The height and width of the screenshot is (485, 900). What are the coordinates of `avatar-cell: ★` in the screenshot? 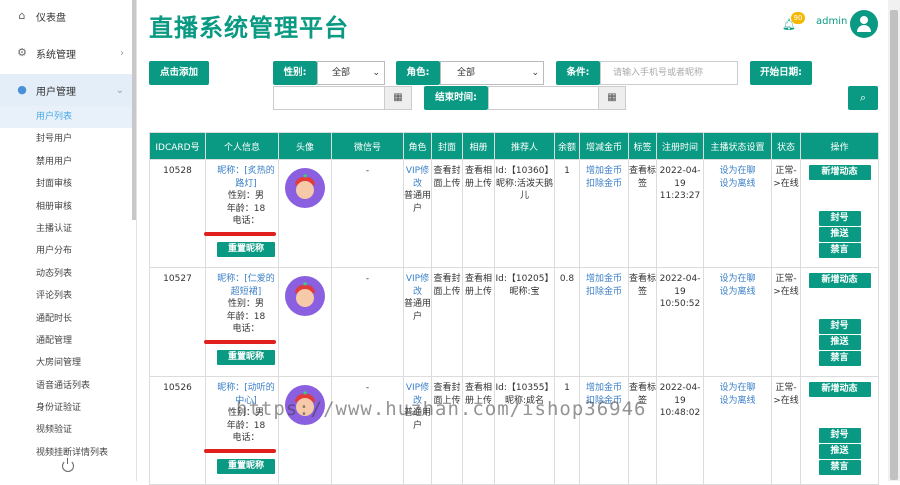 It's located at (305, 430).